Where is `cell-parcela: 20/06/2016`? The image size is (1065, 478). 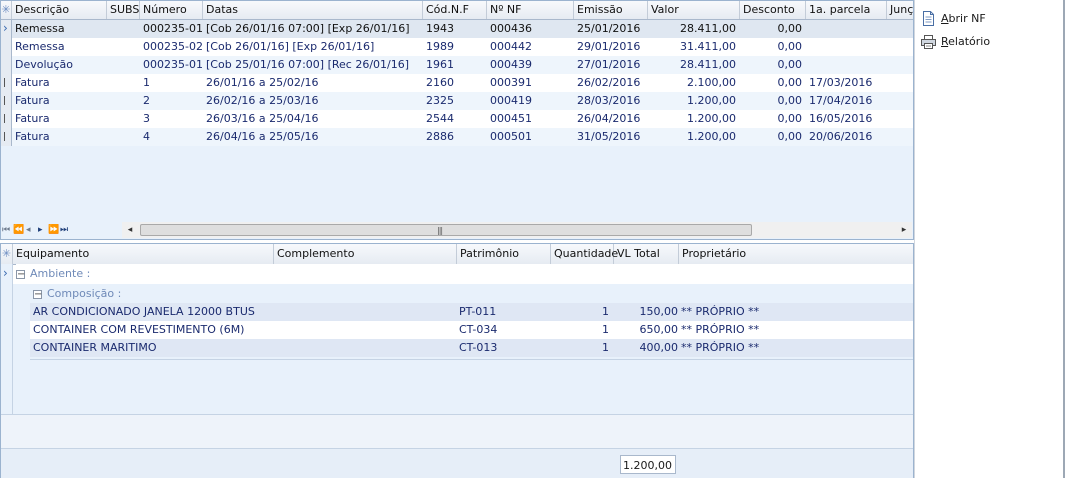
cell-parcela: 20/06/2016 is located at coordinates (841, 136).